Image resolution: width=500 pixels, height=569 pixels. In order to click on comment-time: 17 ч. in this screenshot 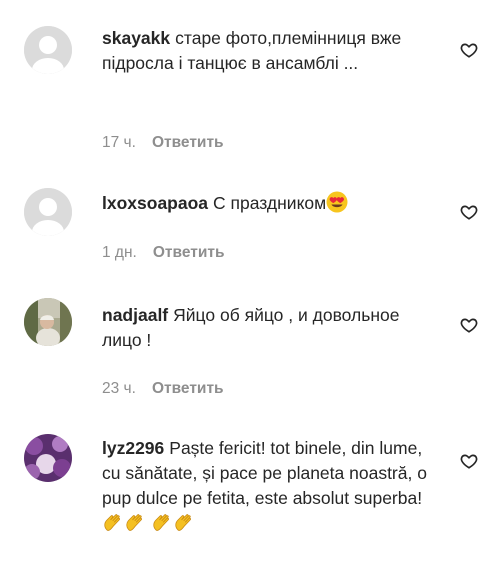, I will do `click(119, 142)`.